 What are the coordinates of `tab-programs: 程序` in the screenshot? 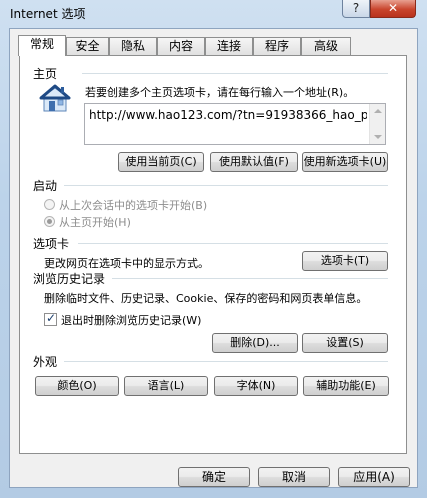 It's located at (277, 46).